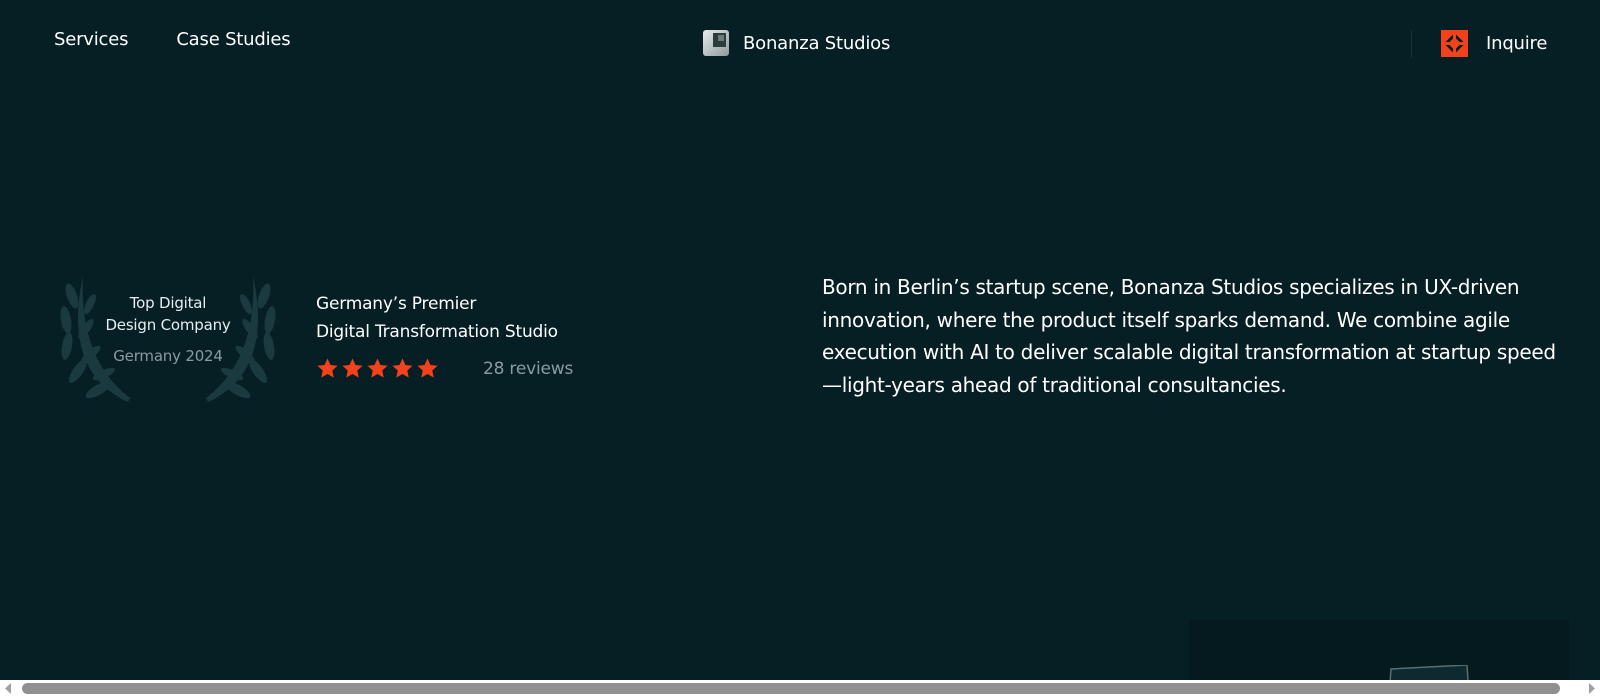 This screenshot has height=697, width=1600. I want to click on award-title-line2: Design Company, so click(168, 325).